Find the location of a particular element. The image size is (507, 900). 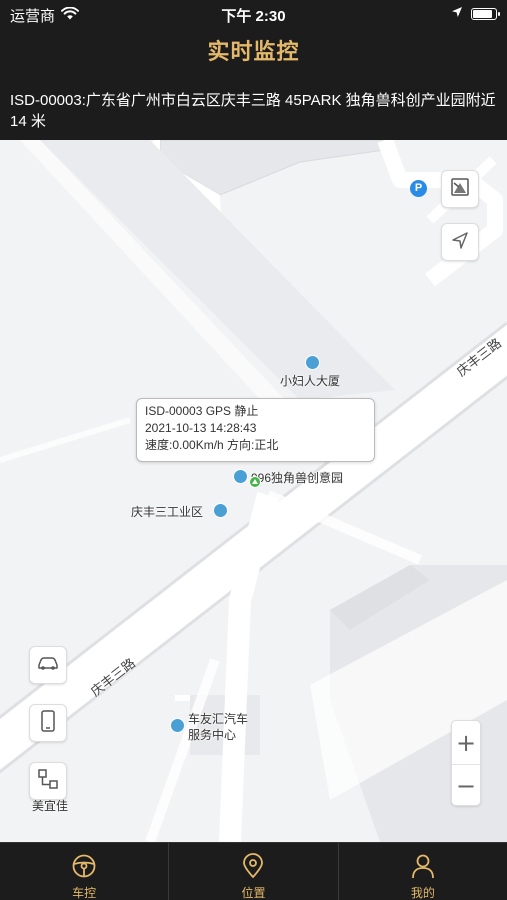

info-speed-direction: 速度:0.00Km/h 方向:正北 is located at coordinates (212, 445).